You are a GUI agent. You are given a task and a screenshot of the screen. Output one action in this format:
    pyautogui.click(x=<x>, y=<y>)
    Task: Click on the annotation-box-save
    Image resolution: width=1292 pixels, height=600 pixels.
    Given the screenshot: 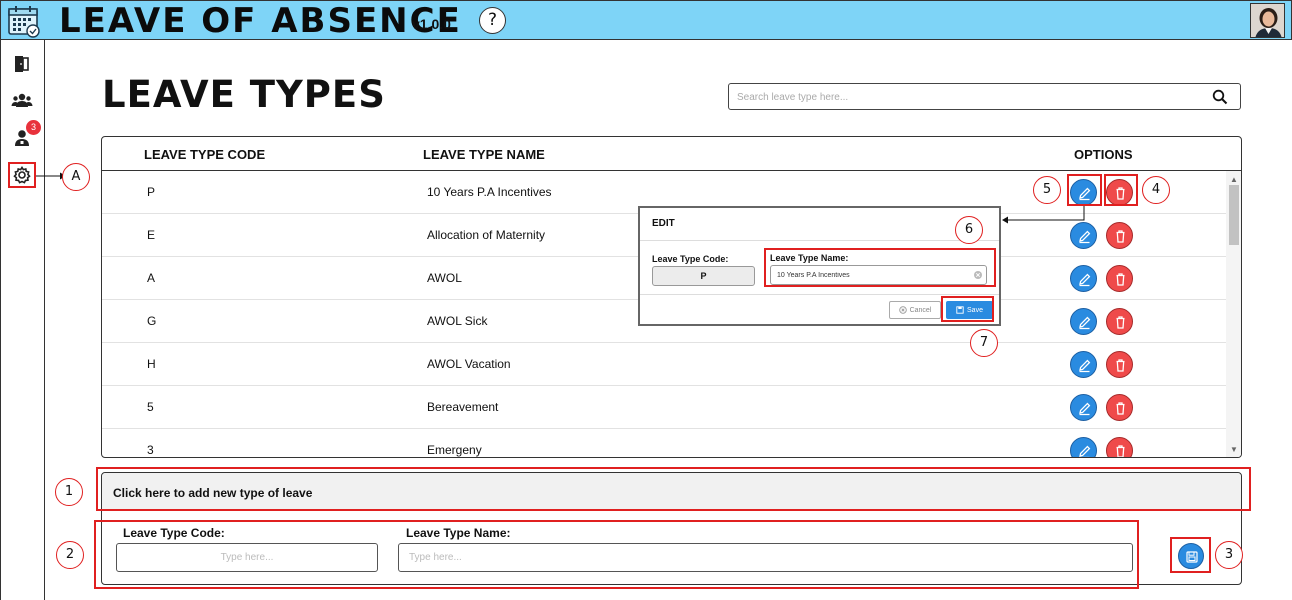 What is the action you would take?
    pyautogui.click(x=967, y=309)
    